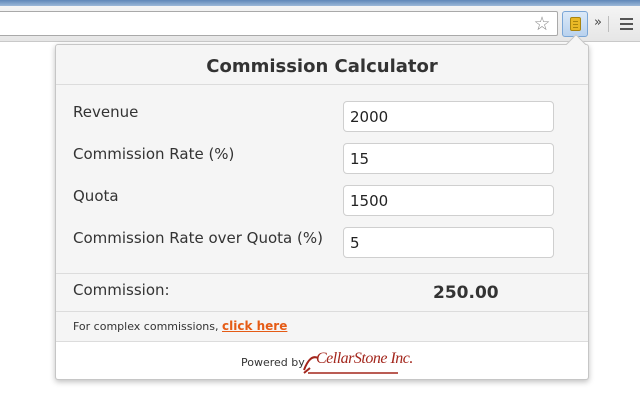 The height and width of the screenshot is (400, 640). I want to click on click-here-link: click here, so click(254, 326).